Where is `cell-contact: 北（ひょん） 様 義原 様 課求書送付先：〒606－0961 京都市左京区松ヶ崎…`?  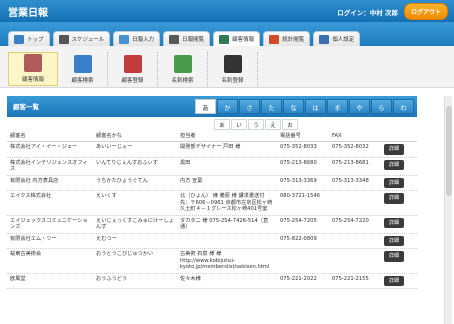 cell-contact: 北（ひょん） 様 義原 様 課求書送付先：〒606－0961 京都市左京区松ヶ崎… is located at coordinates (226, 202).